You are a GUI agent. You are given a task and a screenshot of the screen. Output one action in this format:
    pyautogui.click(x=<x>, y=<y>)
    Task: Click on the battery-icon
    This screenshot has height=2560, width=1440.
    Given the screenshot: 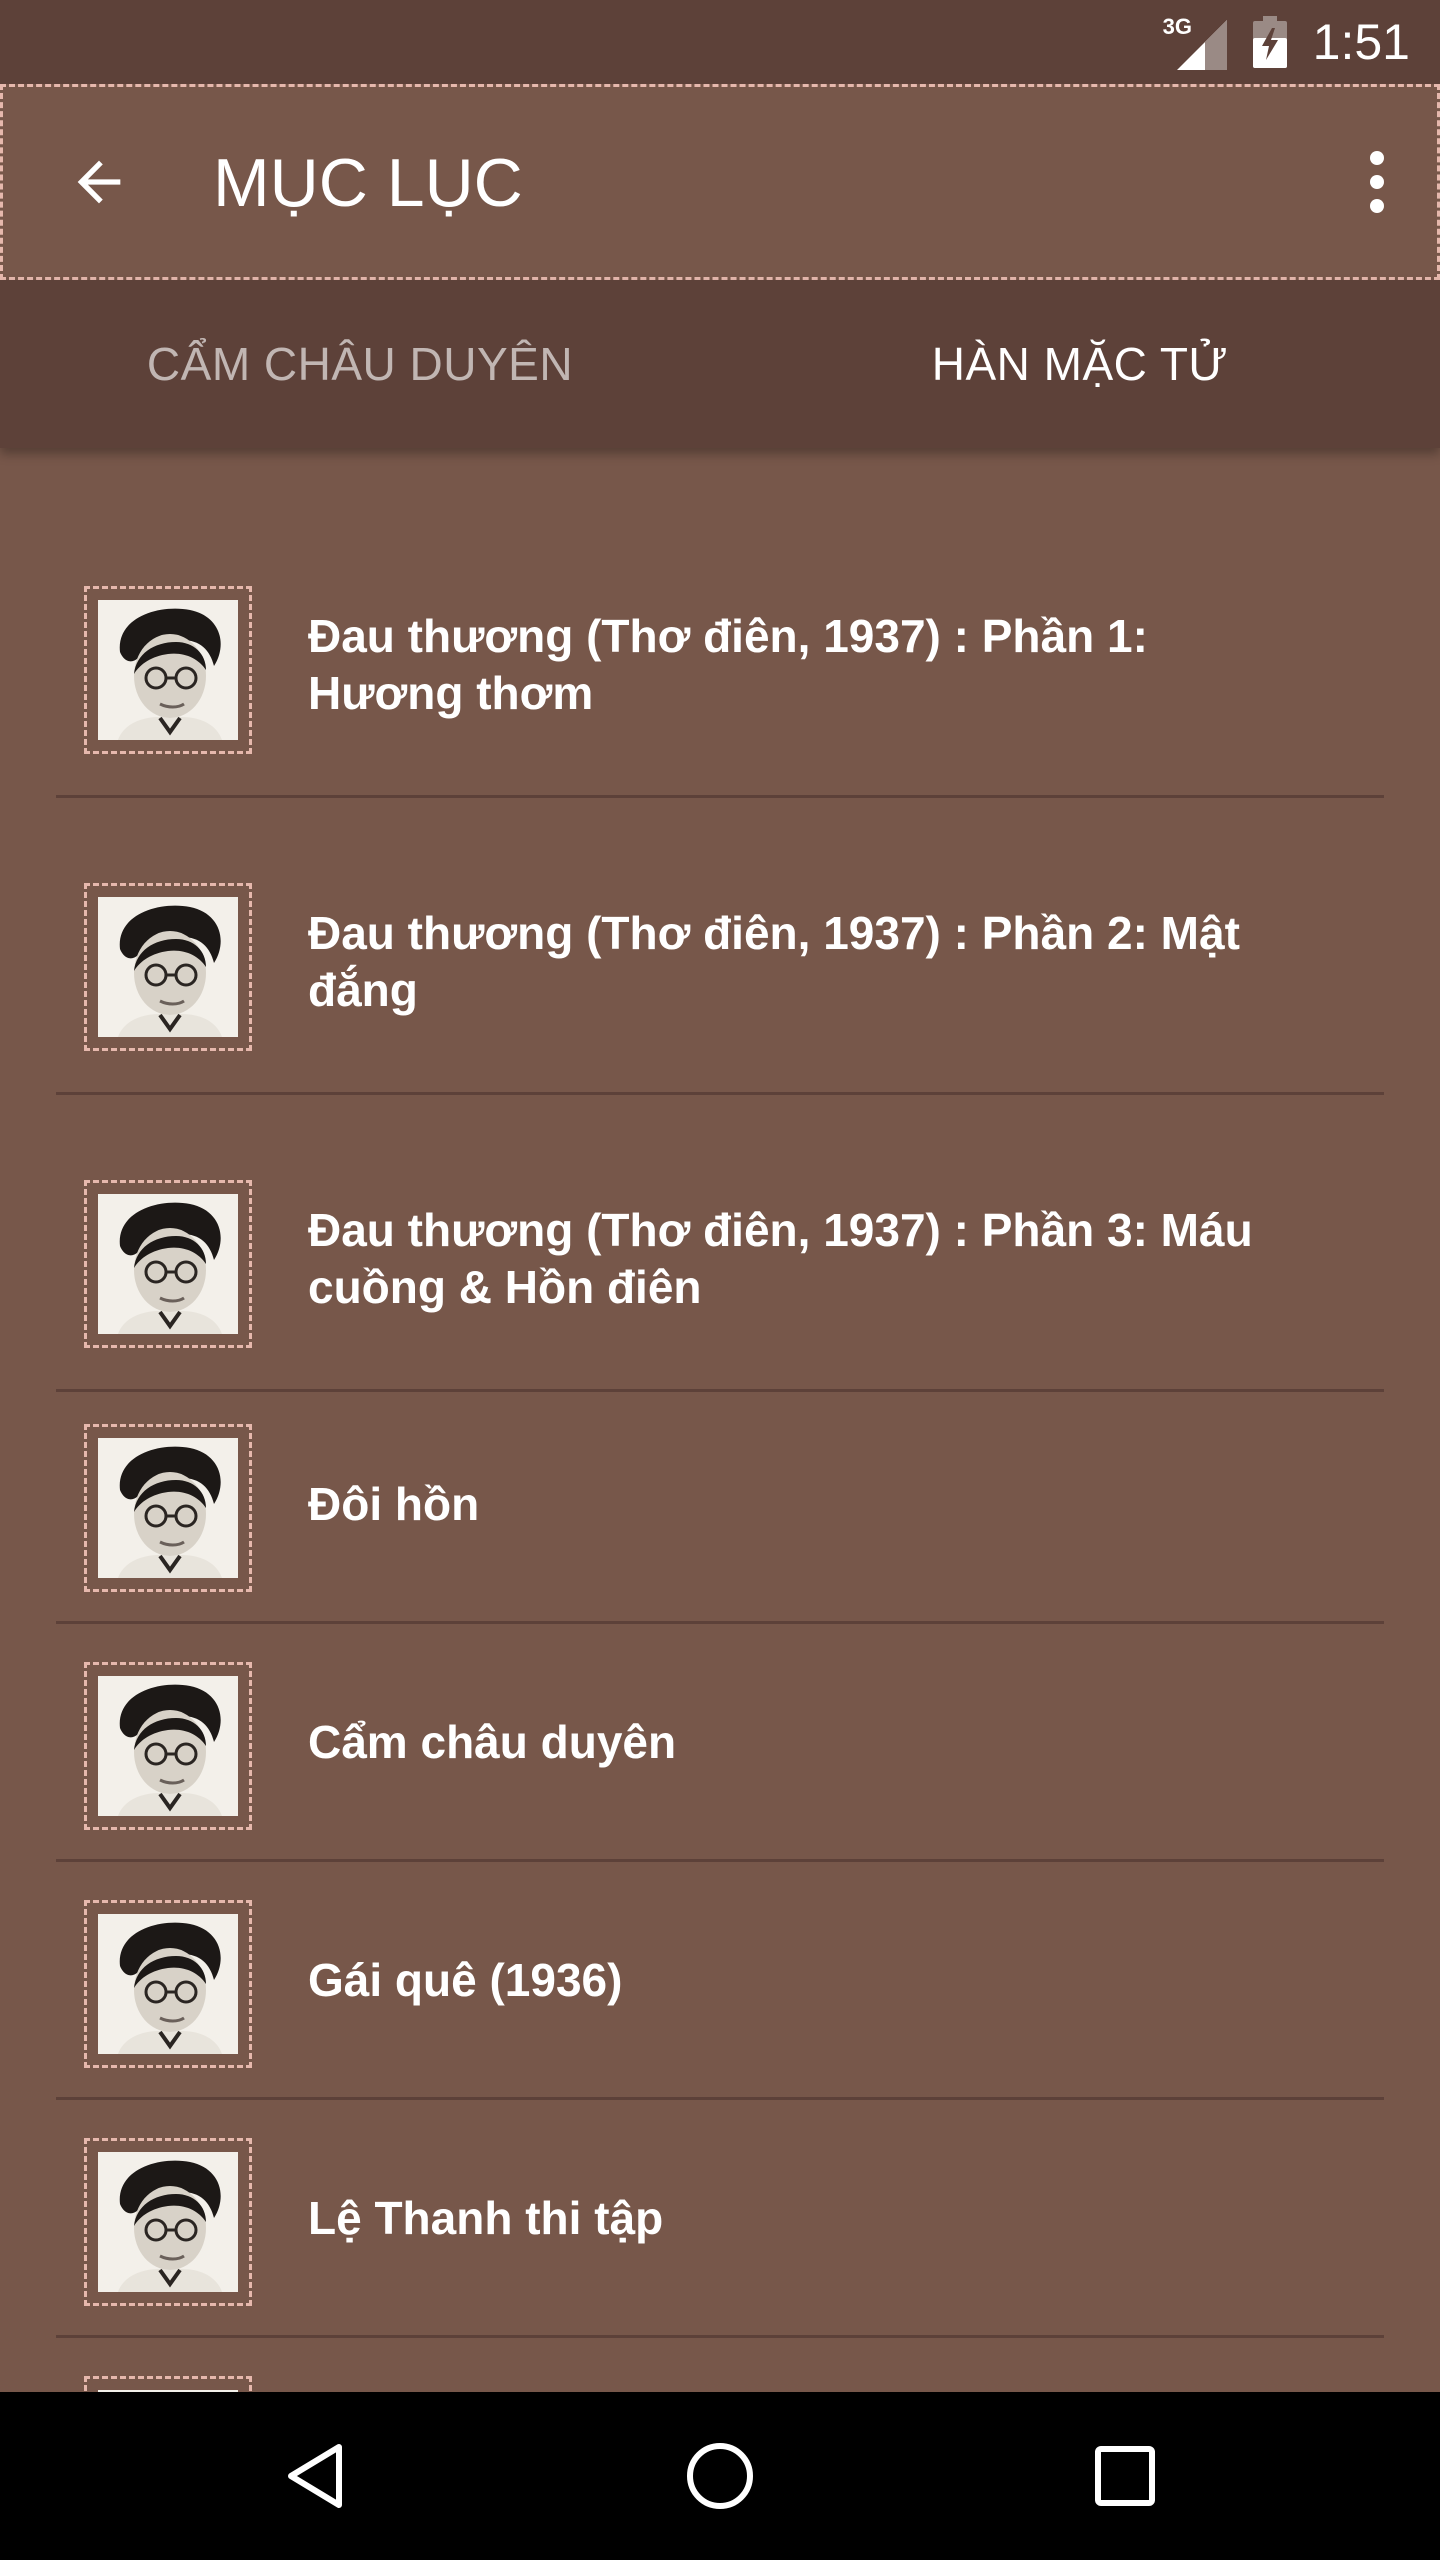 What is the action you would take?
    pyautogui.click(x=1269, y=42)
    